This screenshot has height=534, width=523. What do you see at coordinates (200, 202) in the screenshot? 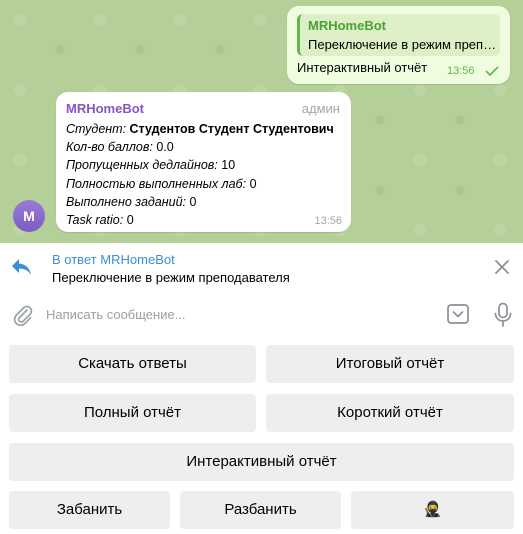
I see `info-line: Выполнено заданий: 0` at bounding box center [200, 202].